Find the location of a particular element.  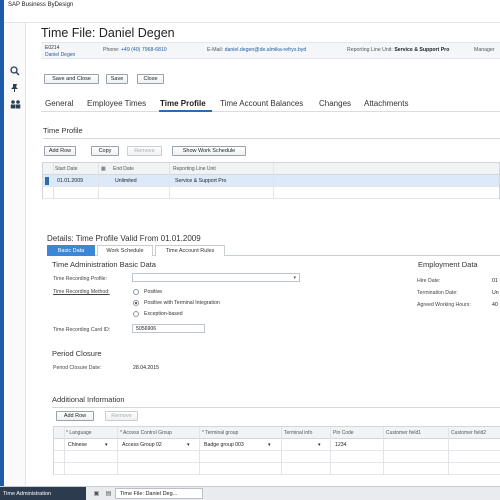

tab-general: General is located at coordinates (59, 103).